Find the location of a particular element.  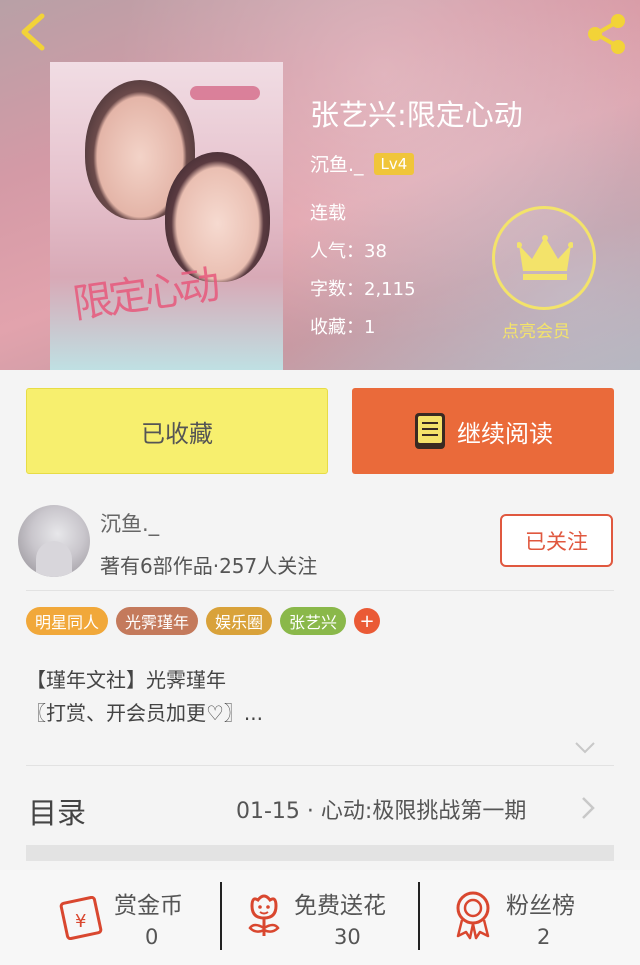

chevron-left-icon is located at coordinates (33, 32).